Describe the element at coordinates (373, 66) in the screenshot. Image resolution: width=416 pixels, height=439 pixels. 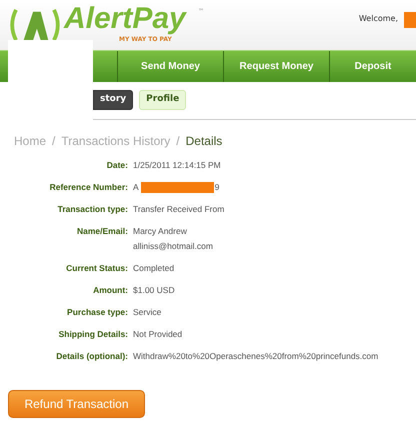
I see `nav-item: Deposit` at that location.